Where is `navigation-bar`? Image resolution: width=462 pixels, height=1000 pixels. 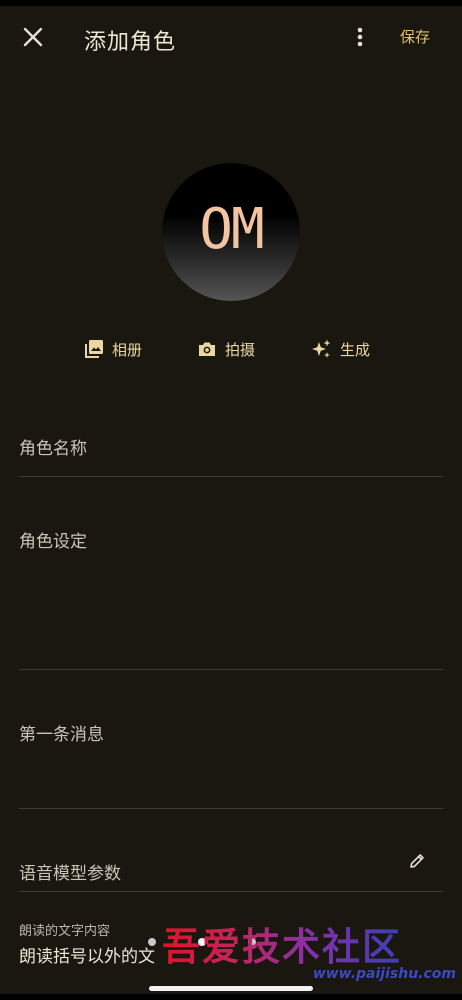 navigation-bar is located at coordinates (231, 997).